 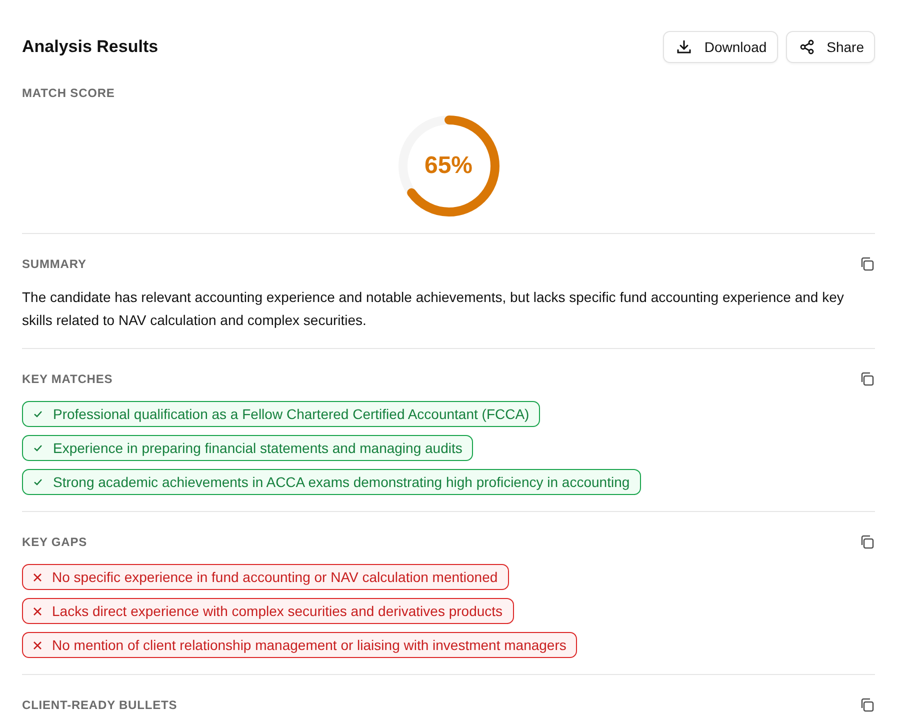 I want to click on page-title: Analysis Results, so click(x=90, y=47).